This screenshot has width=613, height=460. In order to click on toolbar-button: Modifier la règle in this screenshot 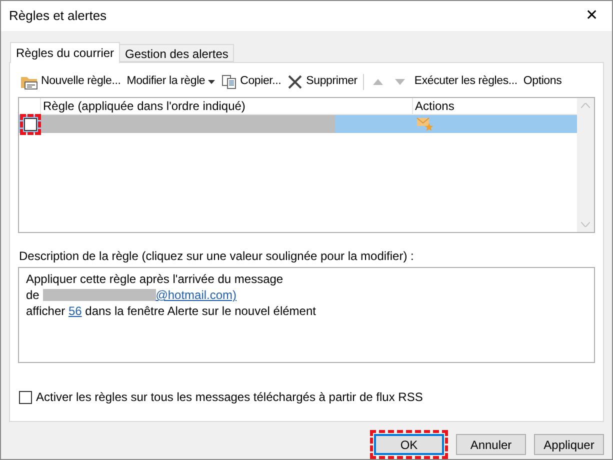, I will do `click(171, 82)`.